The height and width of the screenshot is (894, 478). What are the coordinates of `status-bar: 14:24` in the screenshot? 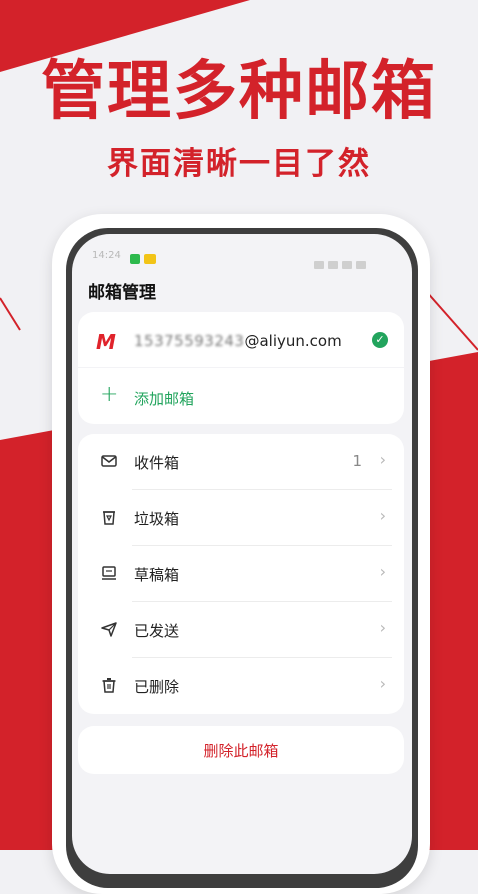 It's located at (242, 259).